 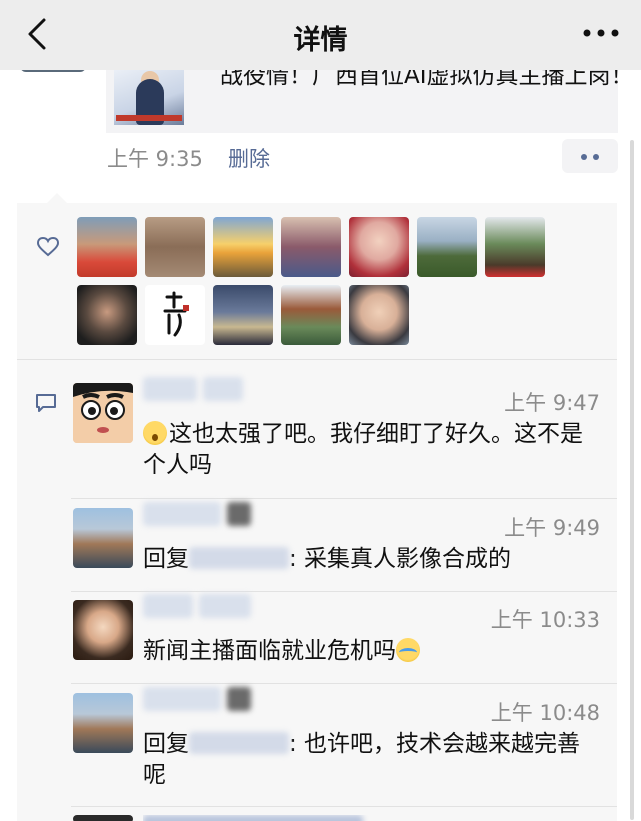 I want to click on cartoon-face-icon, so click(x=103, y=413).